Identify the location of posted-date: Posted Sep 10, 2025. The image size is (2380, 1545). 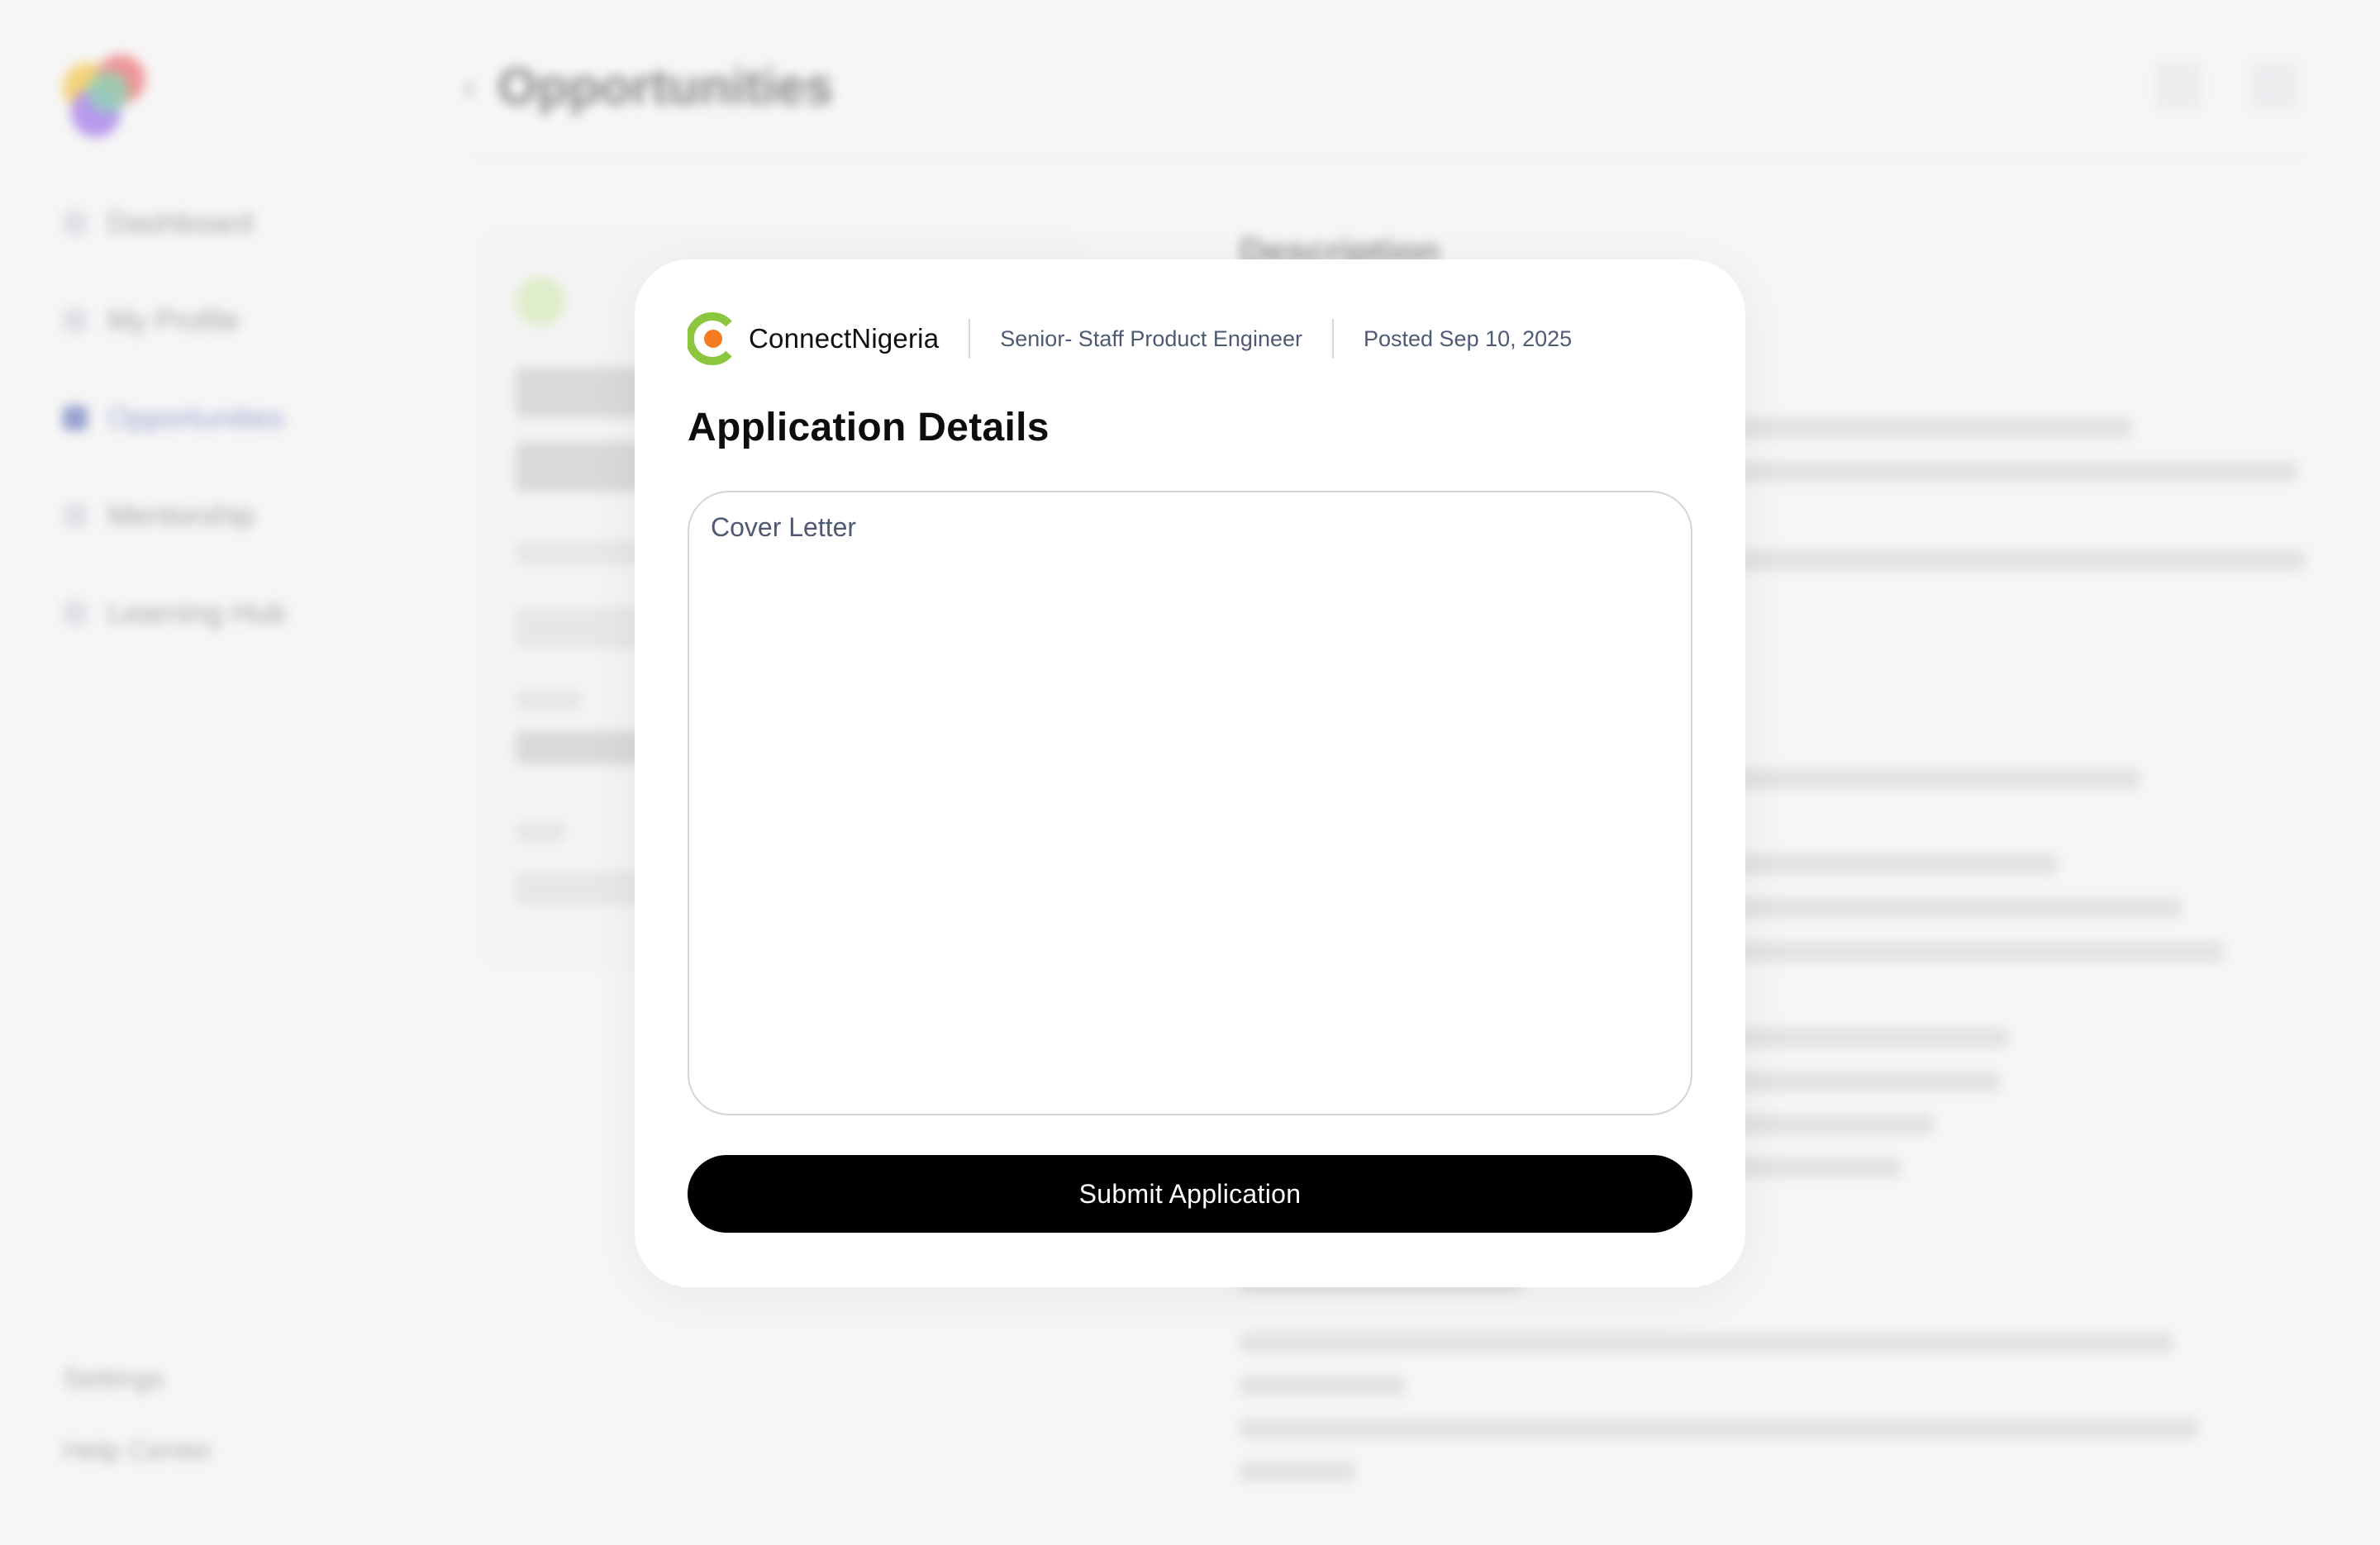
(1468, 338).